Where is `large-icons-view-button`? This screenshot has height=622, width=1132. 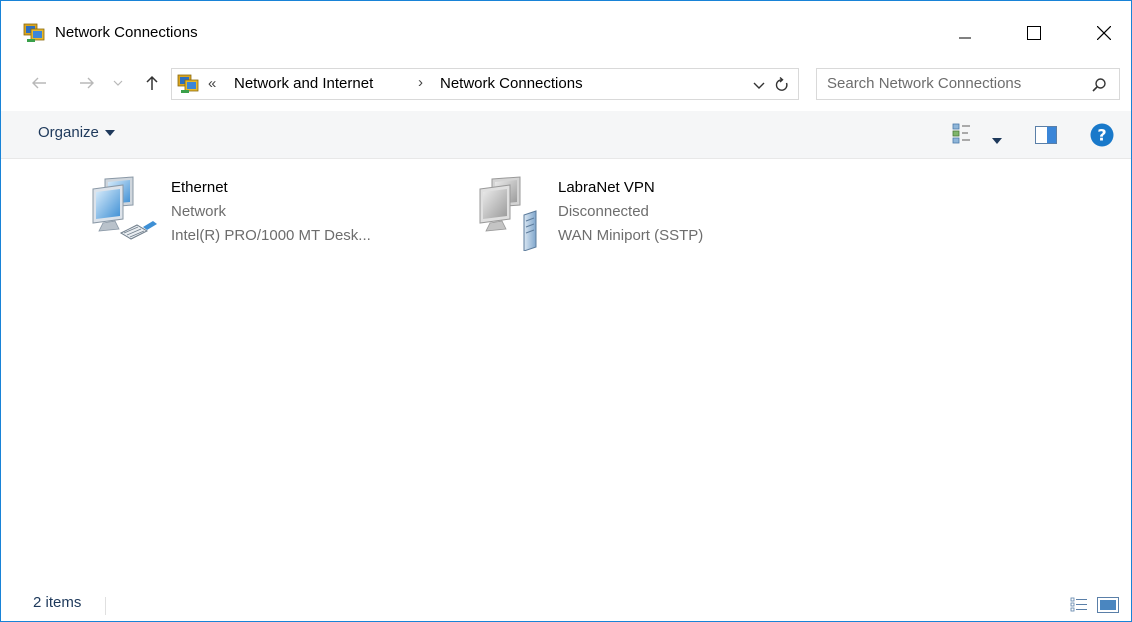 large-icons-view-button is located at coordinates (1108, 607).